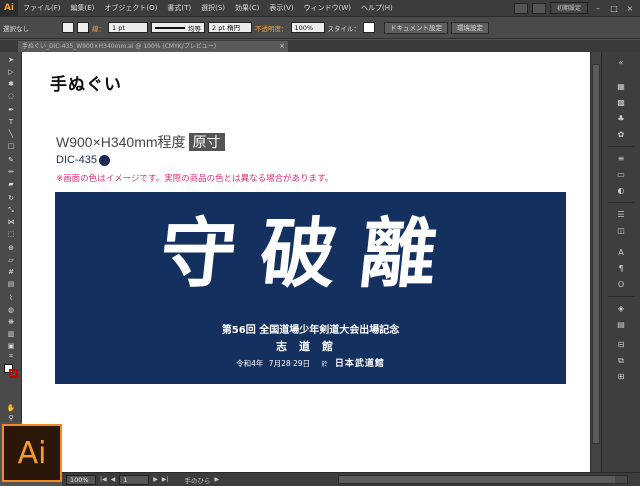  What do you see at coordinates (11, 248) in the screenshot?
I see `shape-builder-icon: ⊕` at bounding box center [11, 248].